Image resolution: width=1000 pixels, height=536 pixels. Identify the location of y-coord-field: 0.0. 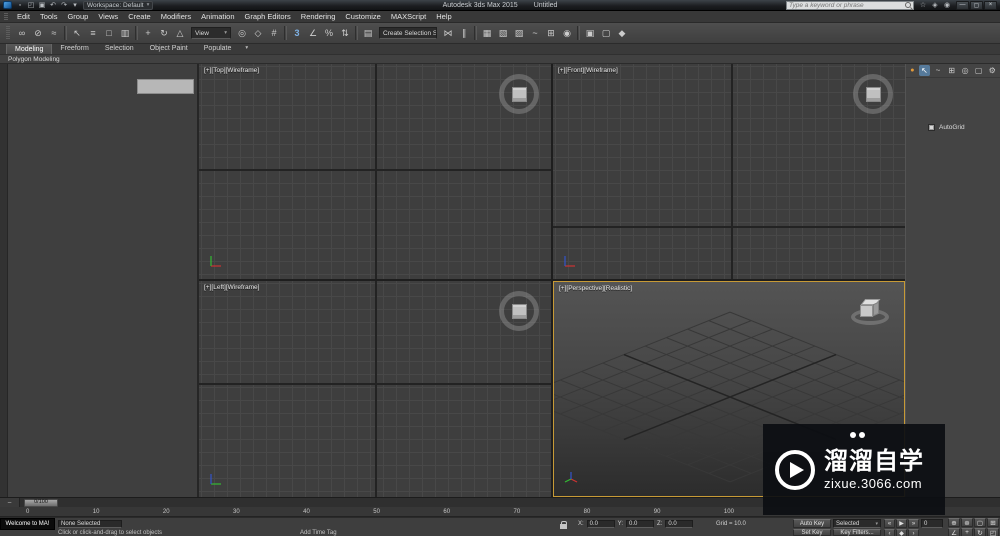
(640, 524).